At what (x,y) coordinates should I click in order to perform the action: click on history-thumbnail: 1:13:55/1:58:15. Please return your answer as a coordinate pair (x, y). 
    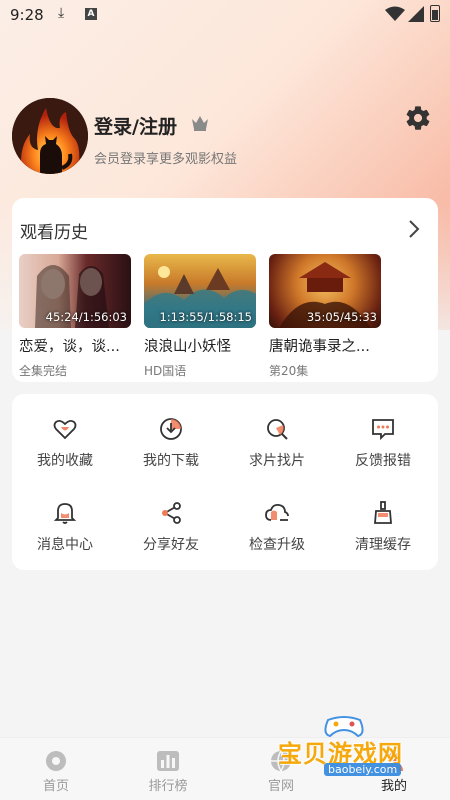
    Looking at the image, I should click on (200, 291).